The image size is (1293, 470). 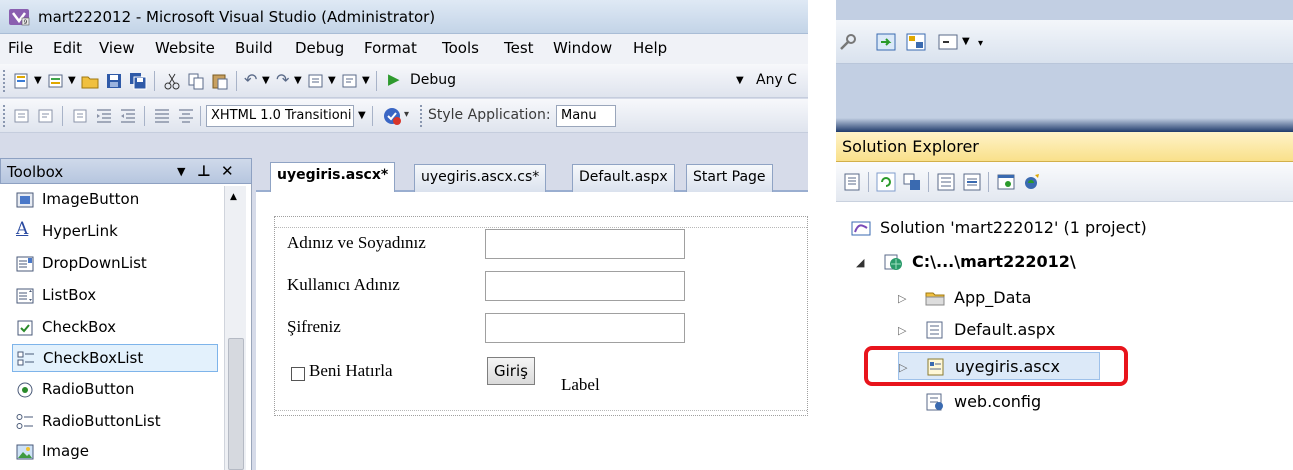 What do you see at coordinates (56, 81) in the screenshot?
I see `add-item-icon` at bounding box center [56, 81].